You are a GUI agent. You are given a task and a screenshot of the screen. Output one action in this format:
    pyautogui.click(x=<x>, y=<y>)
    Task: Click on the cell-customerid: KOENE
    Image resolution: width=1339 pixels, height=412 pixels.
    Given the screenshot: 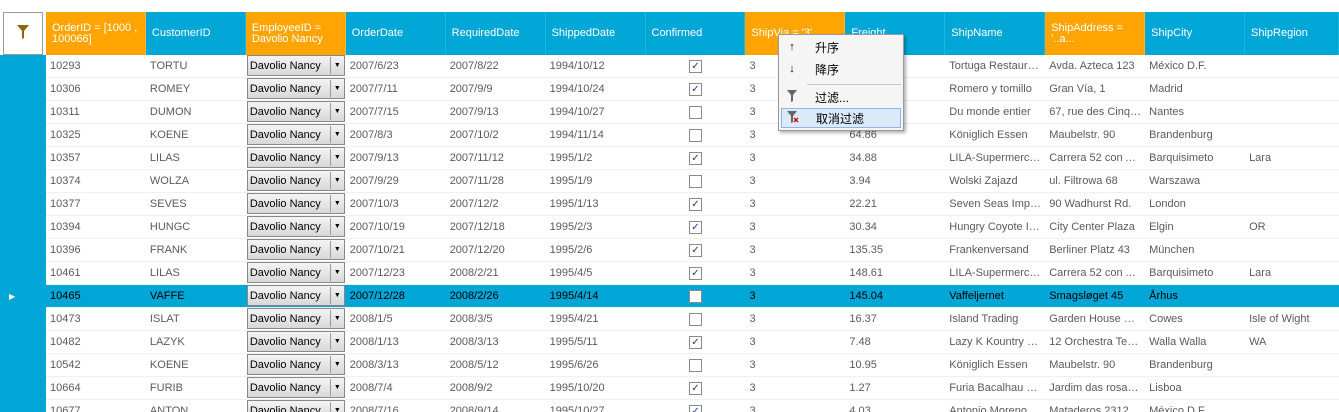 What is the action you would take?
    pyautogui.click(x=196, y=135)
    